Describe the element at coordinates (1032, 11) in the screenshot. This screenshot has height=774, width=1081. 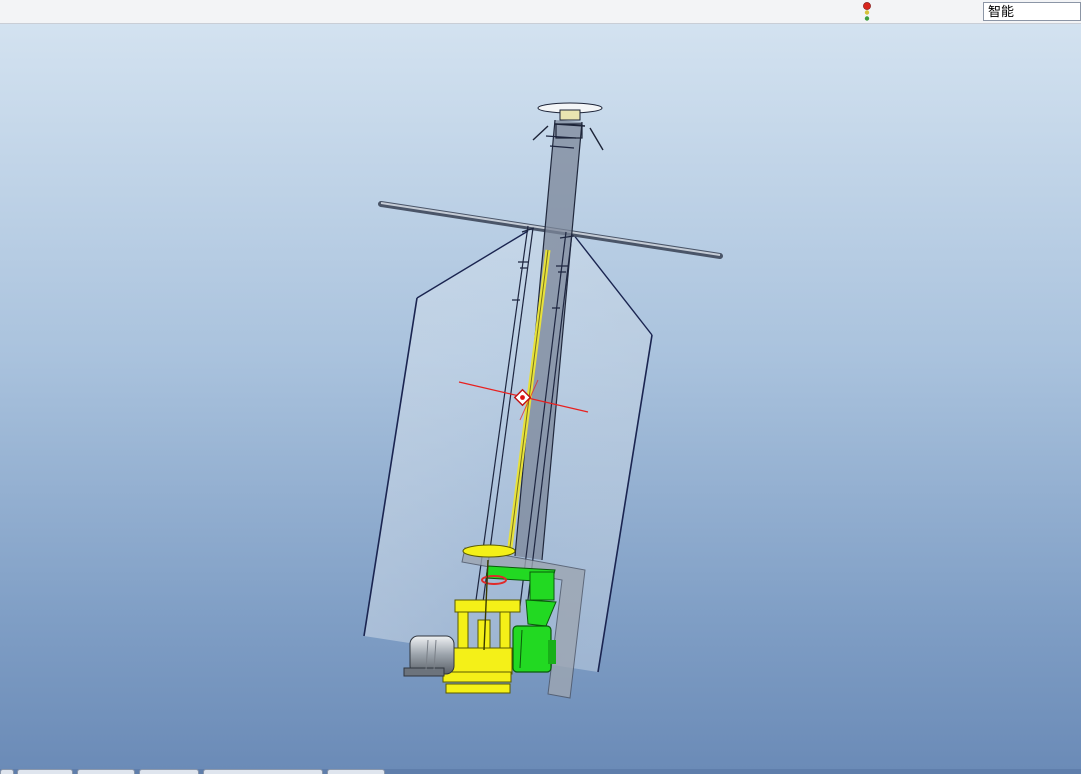
I see `selection-filter-select: 智能` at that location.